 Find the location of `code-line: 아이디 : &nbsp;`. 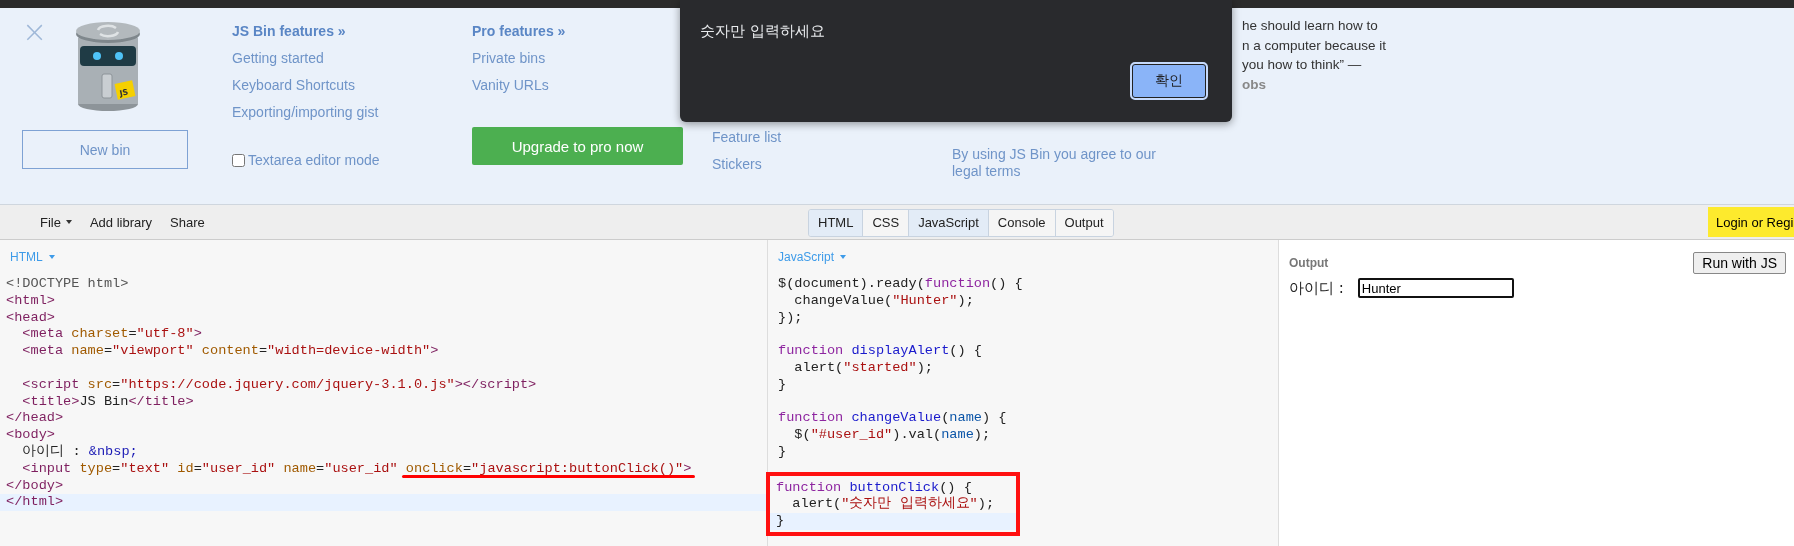

code-line: 아이디 : &nbsp; is located at coordinates (80, 452).